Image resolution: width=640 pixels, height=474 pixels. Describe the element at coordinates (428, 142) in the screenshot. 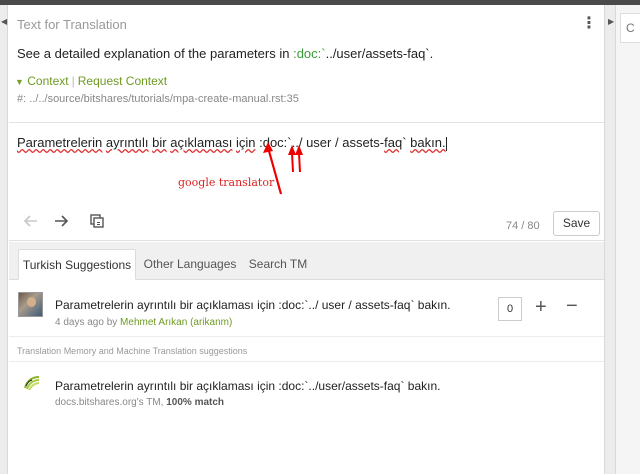

I see `misspelled-word: bakın.` at that location.